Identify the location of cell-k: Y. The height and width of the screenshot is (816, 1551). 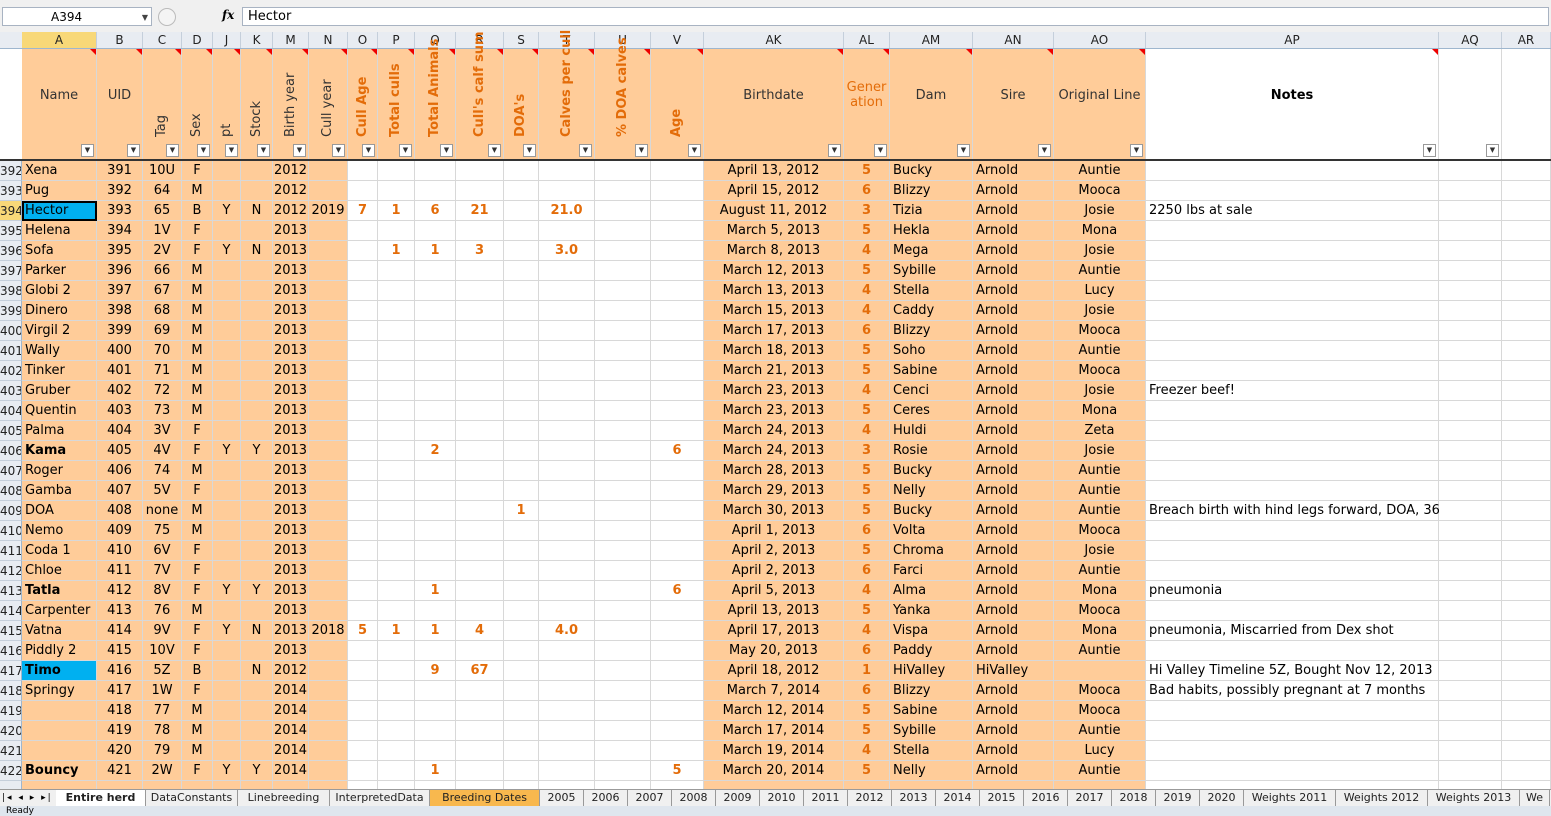
(257, 451).